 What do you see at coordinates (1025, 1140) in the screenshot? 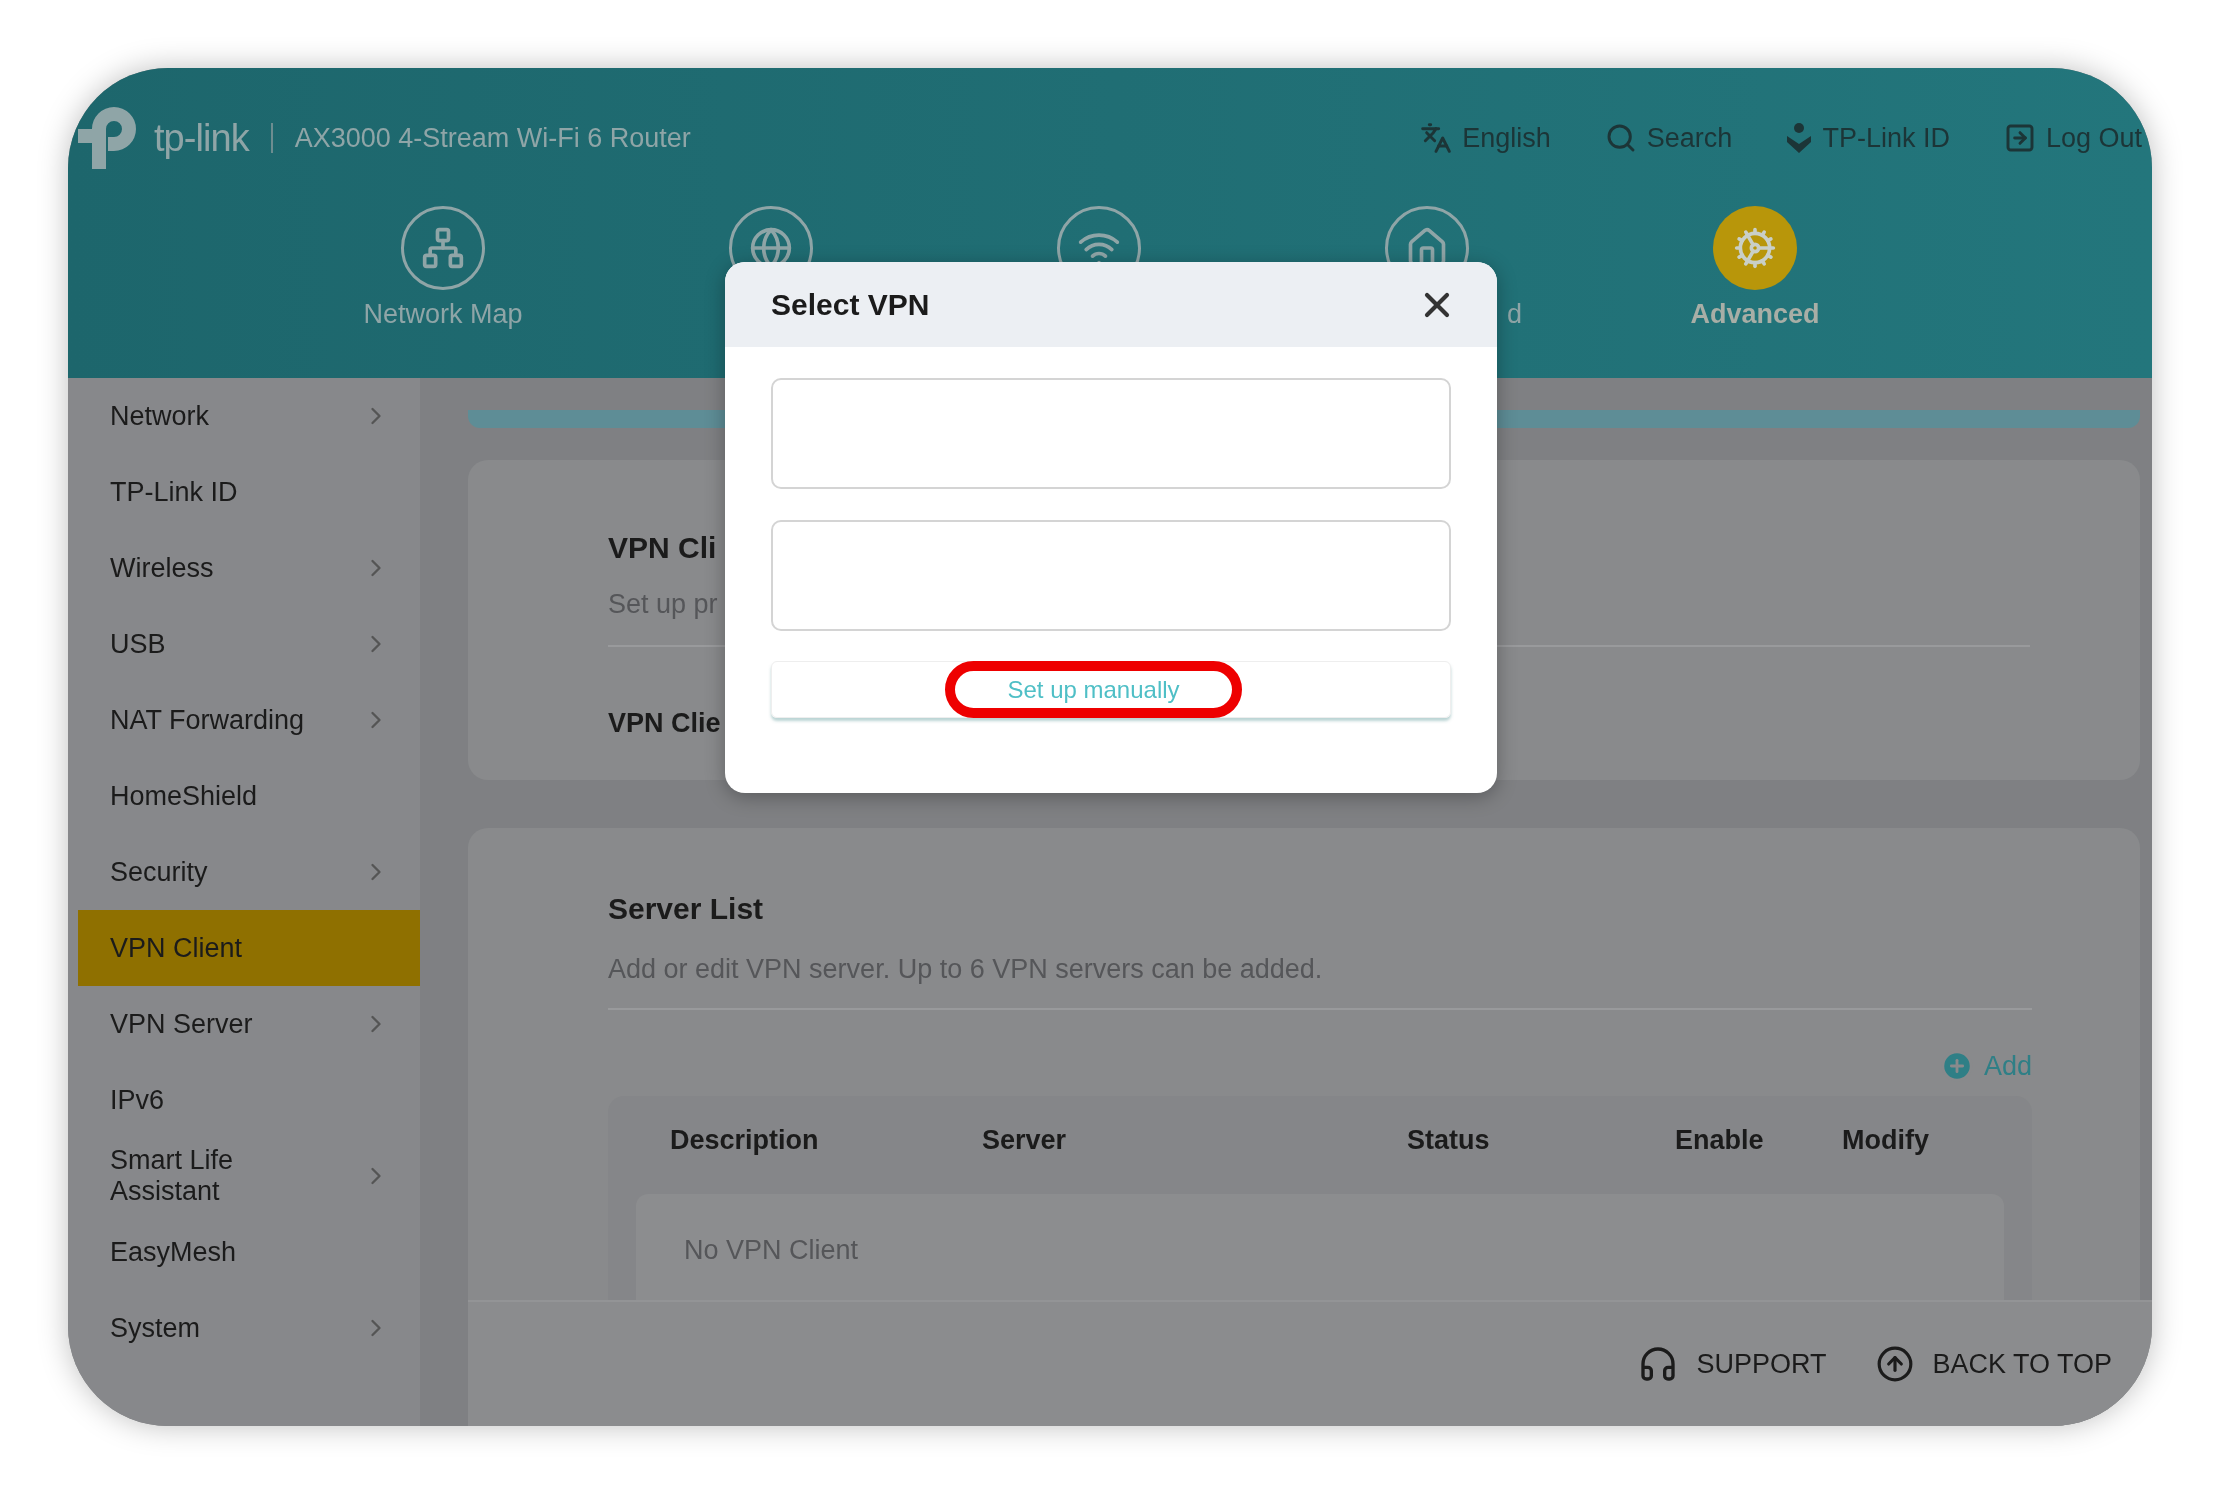
I see `column-header: Server` at bounding box center [1025, 1140].